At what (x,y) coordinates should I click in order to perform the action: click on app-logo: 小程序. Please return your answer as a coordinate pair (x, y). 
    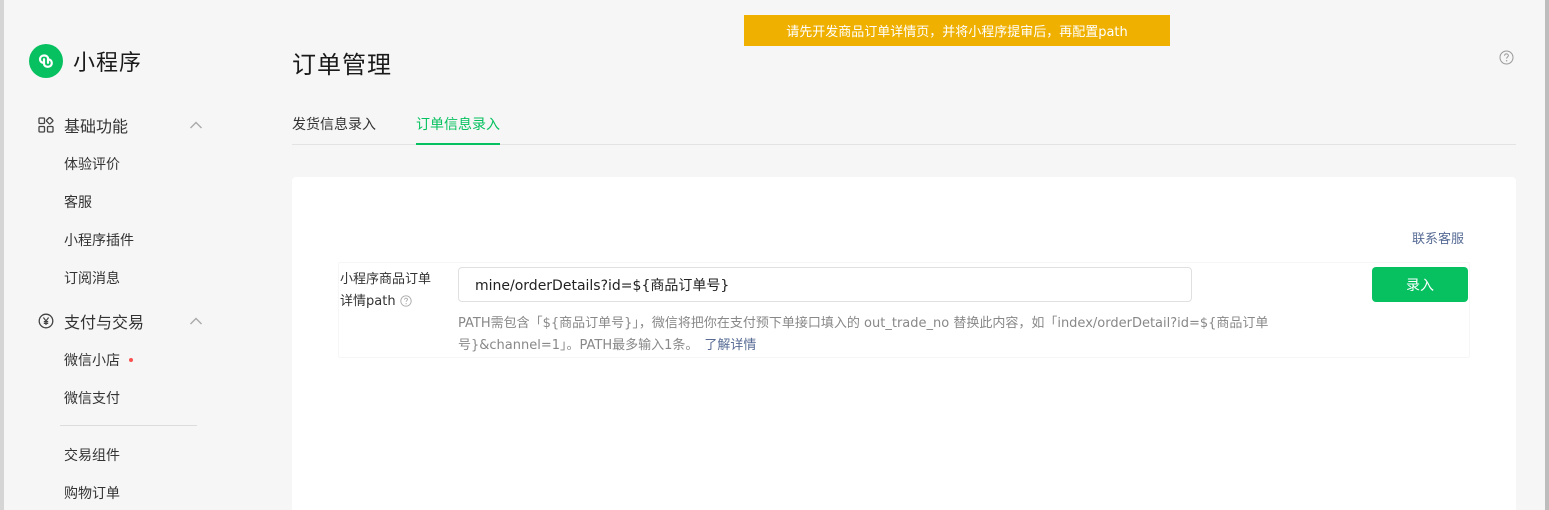
    Looking at the image, I should click on (85, 61).